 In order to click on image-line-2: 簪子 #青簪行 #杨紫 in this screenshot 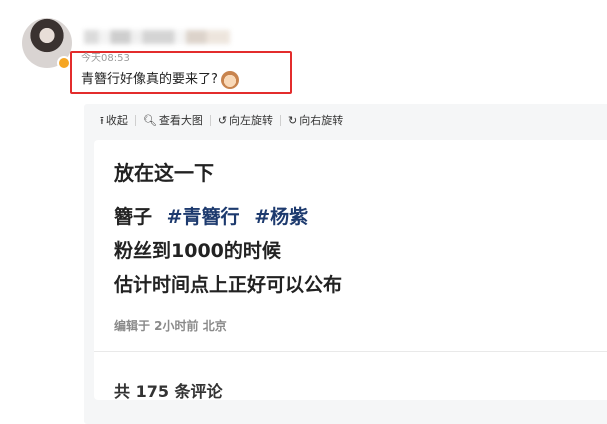, I will do `click(211, 215)`.